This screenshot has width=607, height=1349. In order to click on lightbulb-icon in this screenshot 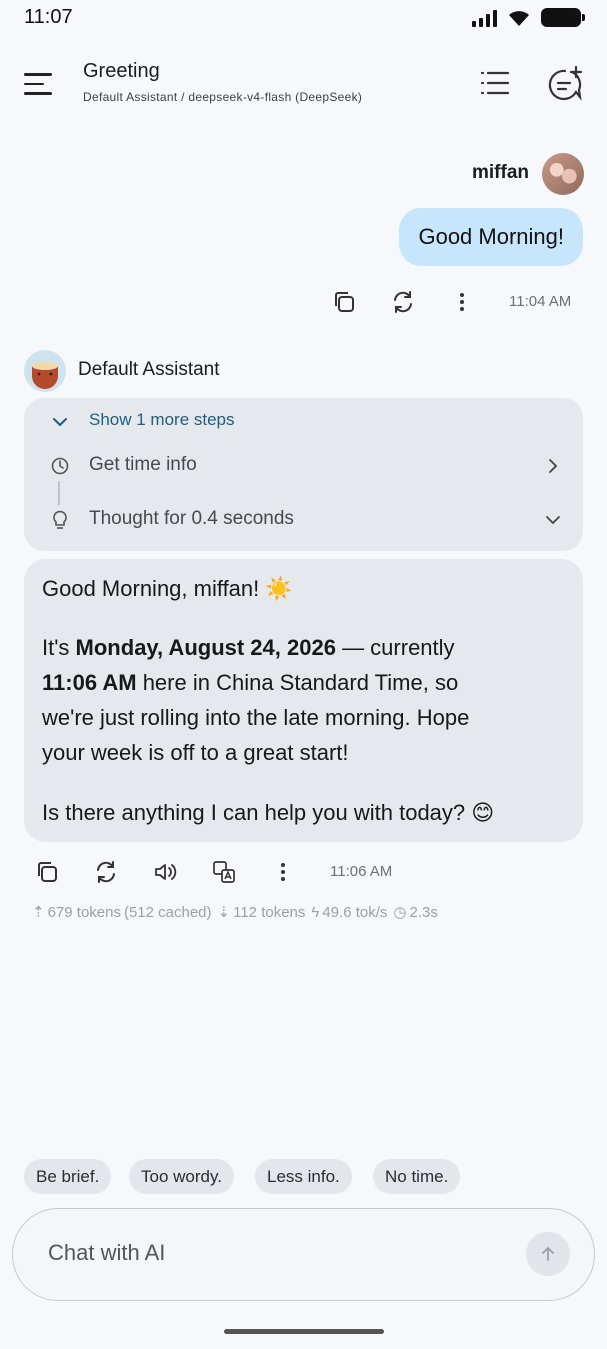, I will do `click(60, 519)`.